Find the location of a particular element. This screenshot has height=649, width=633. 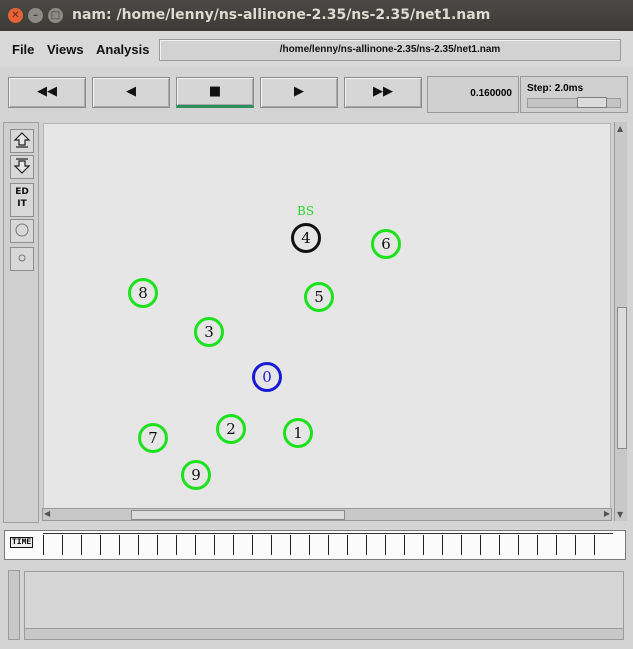

node-9: 9 is located at coordinates (196, 475).